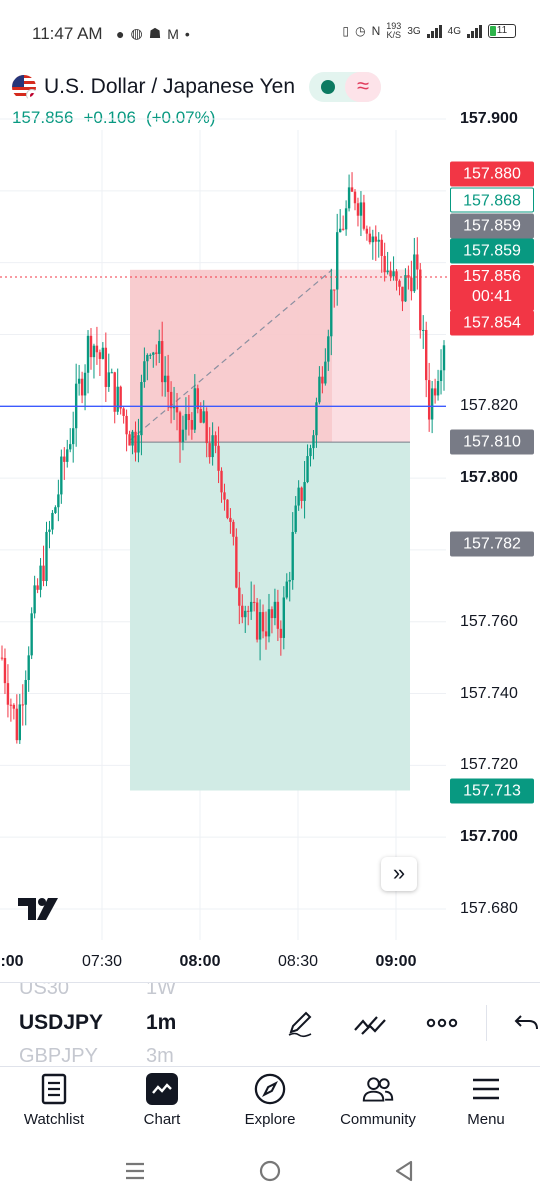 The width and height of the screenshot is (540, 1200). What do you see at coordinates (162, 1089) in the screenshot?
I see `chart-nav-icon` at bounding box center [162, 1089].